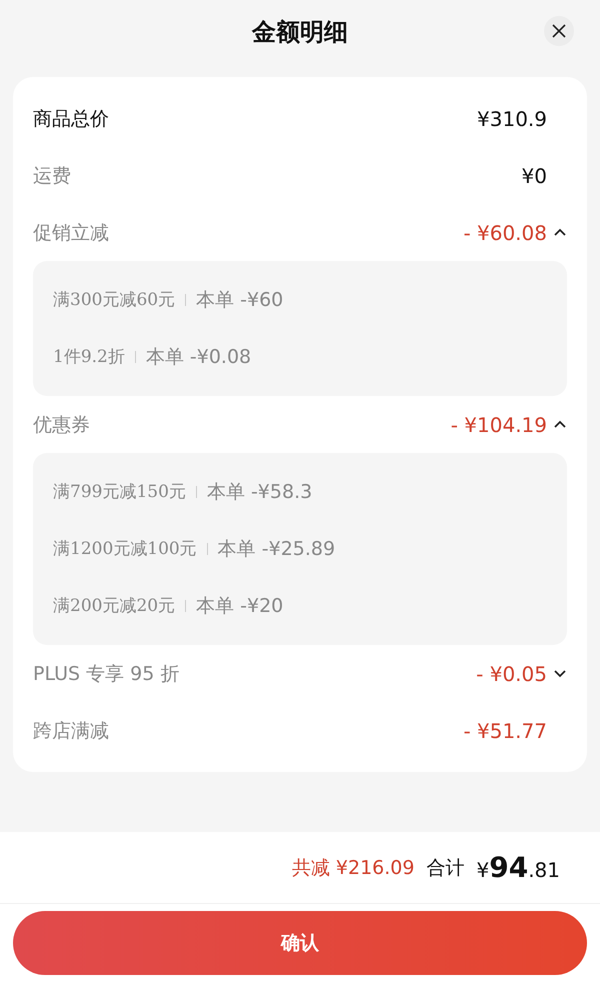 The width and height of the screenshot is (600, 991). I want to click on row-label: 跨店满减, so click(71, 731).